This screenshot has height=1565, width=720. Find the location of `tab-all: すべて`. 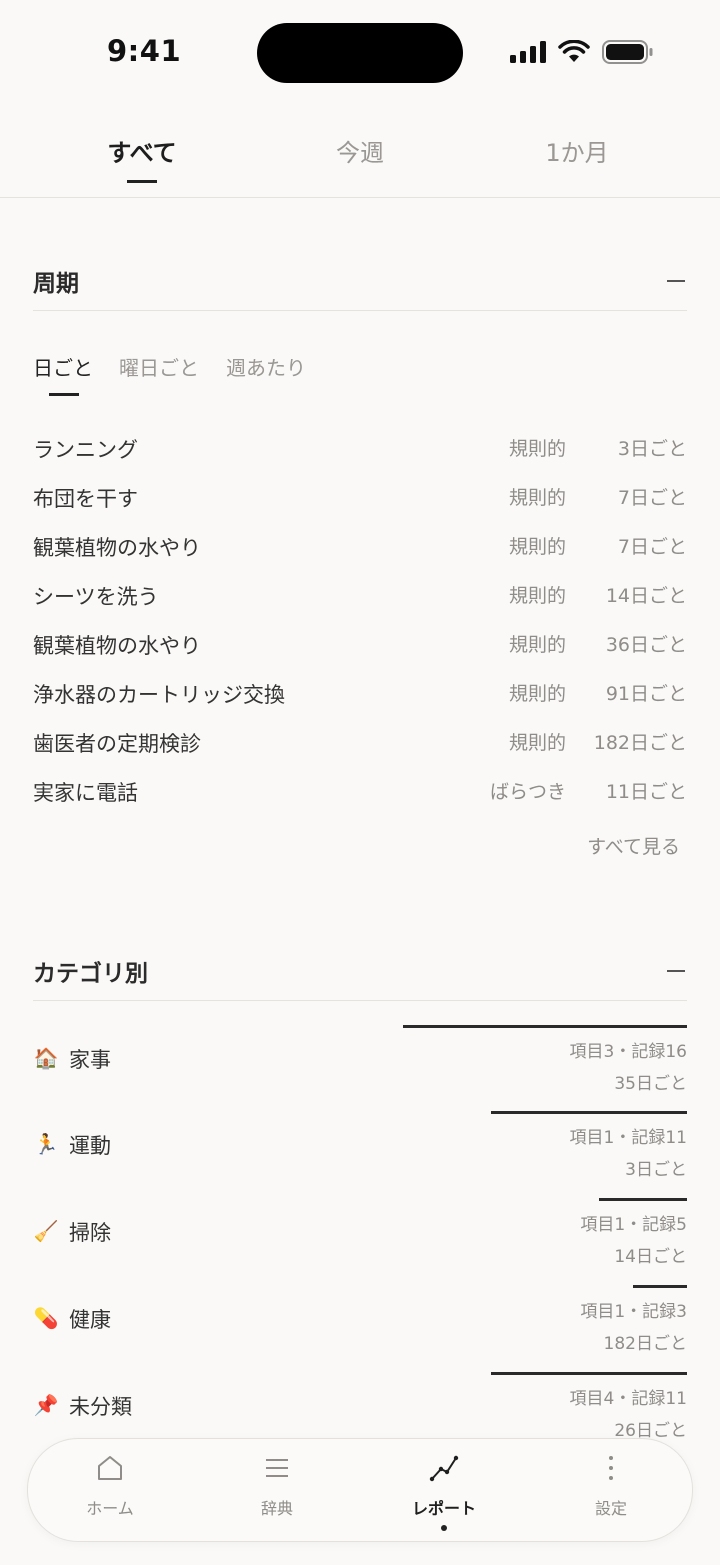

tab-all: すべて is located at coordinates (141, 150).